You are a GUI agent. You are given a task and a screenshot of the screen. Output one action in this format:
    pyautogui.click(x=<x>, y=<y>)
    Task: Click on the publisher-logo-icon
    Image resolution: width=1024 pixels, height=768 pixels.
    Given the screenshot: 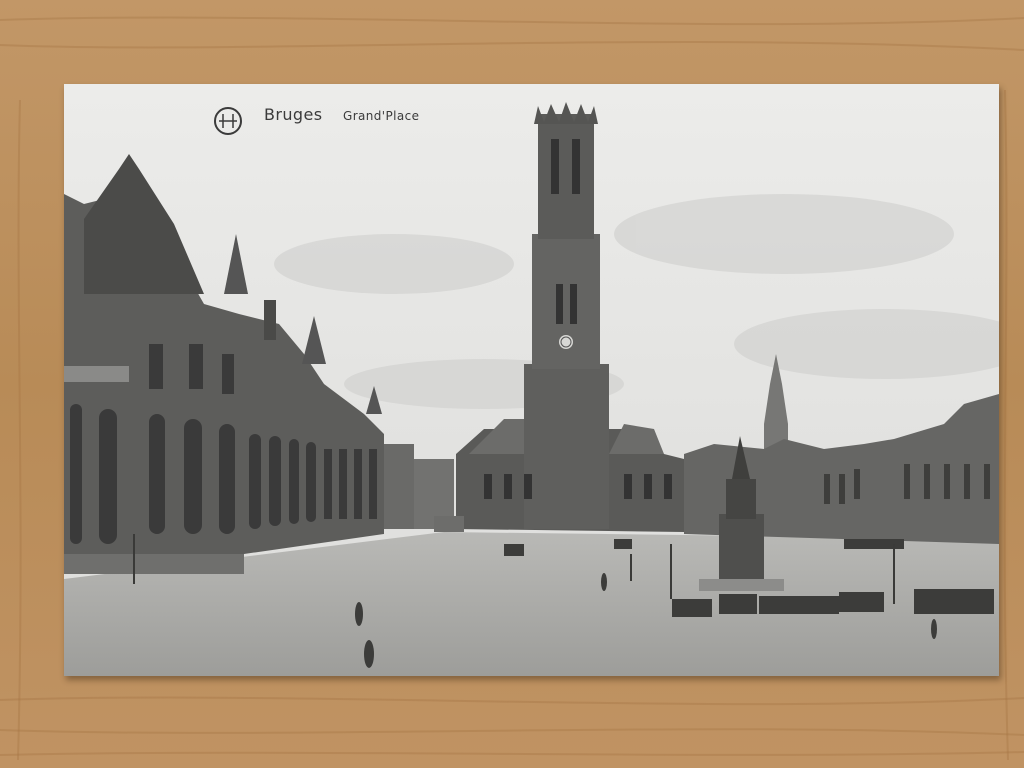 What is the action you would take?
    pyautogui.click(x=228, y=121)
    